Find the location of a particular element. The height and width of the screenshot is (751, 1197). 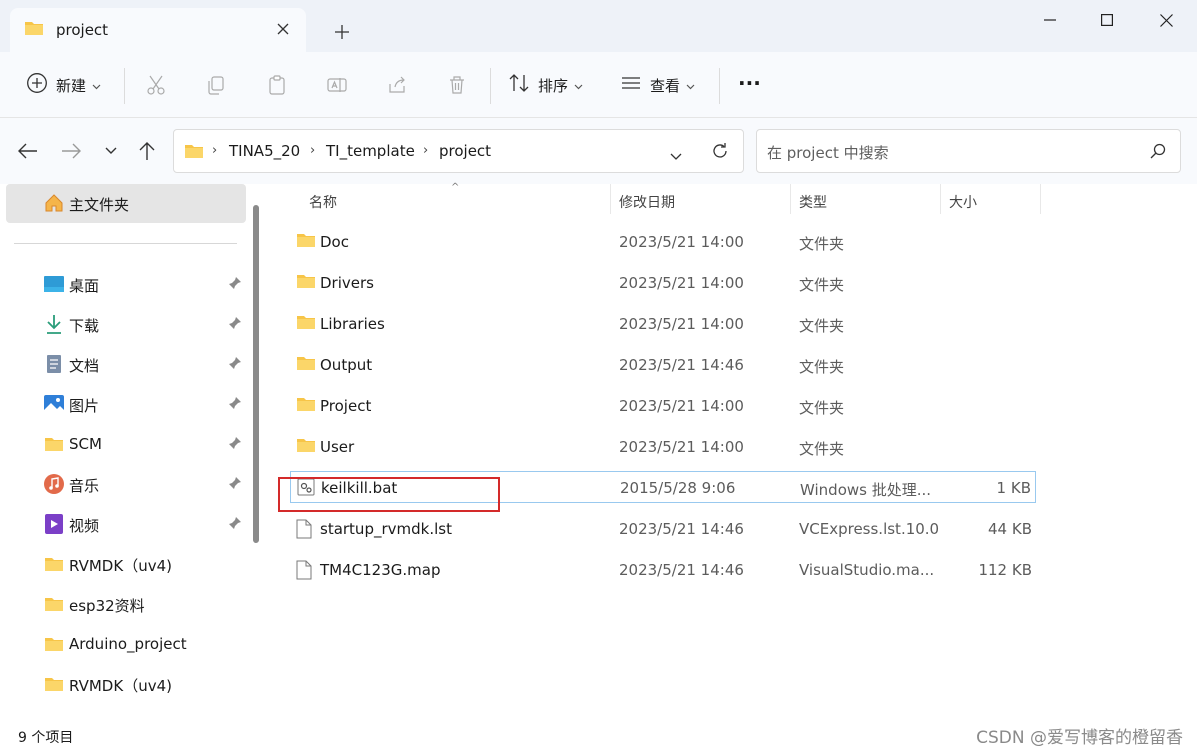

file-row: User 2023/5/21 14:00 文件夹 is located at coordinates (663, 447).